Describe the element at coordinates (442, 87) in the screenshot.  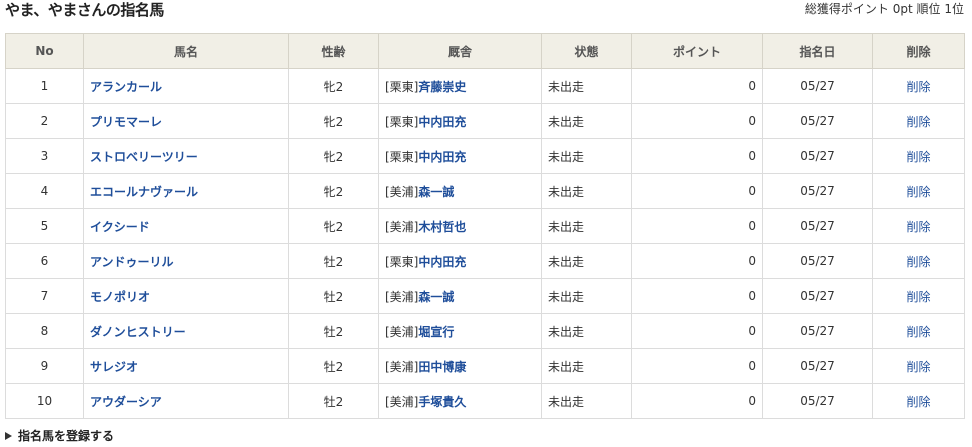
I see `trainer-link: 斉藤崇史` at that location.